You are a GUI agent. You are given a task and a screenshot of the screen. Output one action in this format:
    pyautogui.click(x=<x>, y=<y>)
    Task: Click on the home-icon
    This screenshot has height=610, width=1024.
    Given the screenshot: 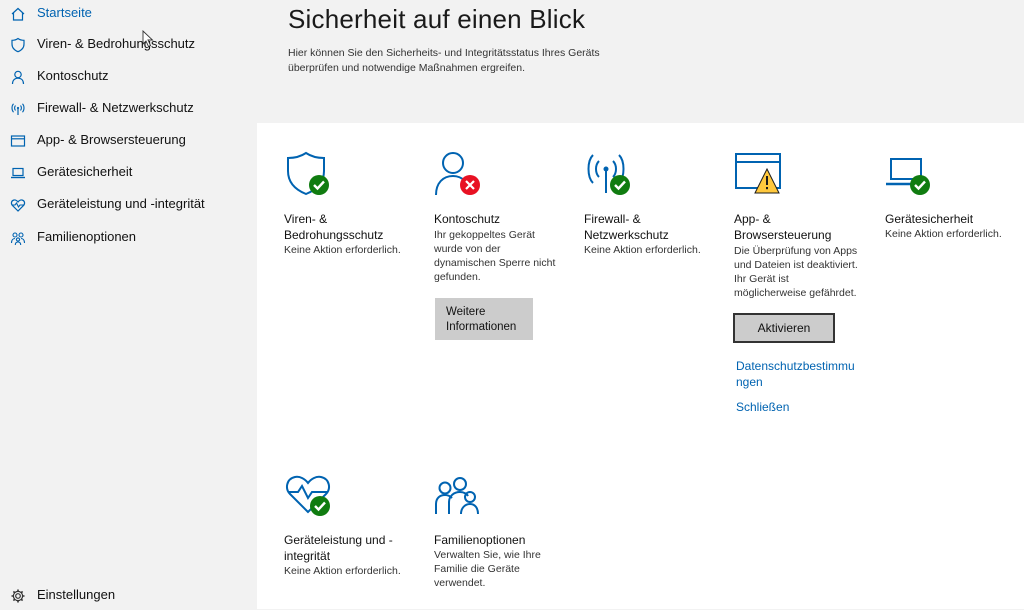 What is the action you would take?
    pyautogui.click(x=18, y=14)
    